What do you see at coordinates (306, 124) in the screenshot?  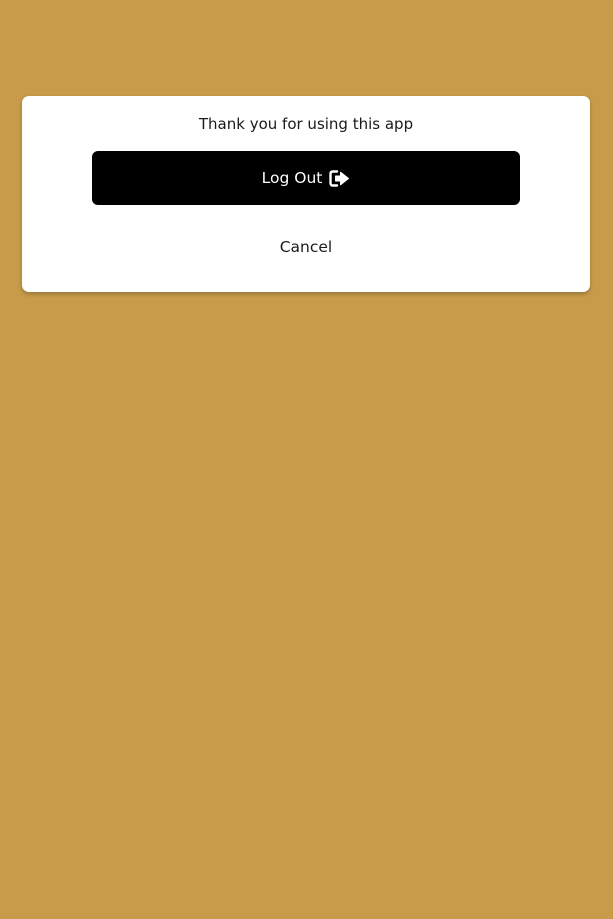 I see `thank-you-message: Thank you for using this app` at bounding box center [306, 124].